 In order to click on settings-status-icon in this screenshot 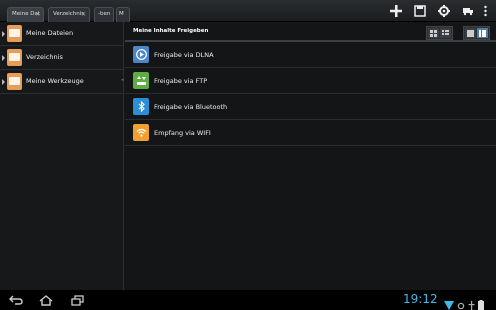, I will do `click(461, 302)`.